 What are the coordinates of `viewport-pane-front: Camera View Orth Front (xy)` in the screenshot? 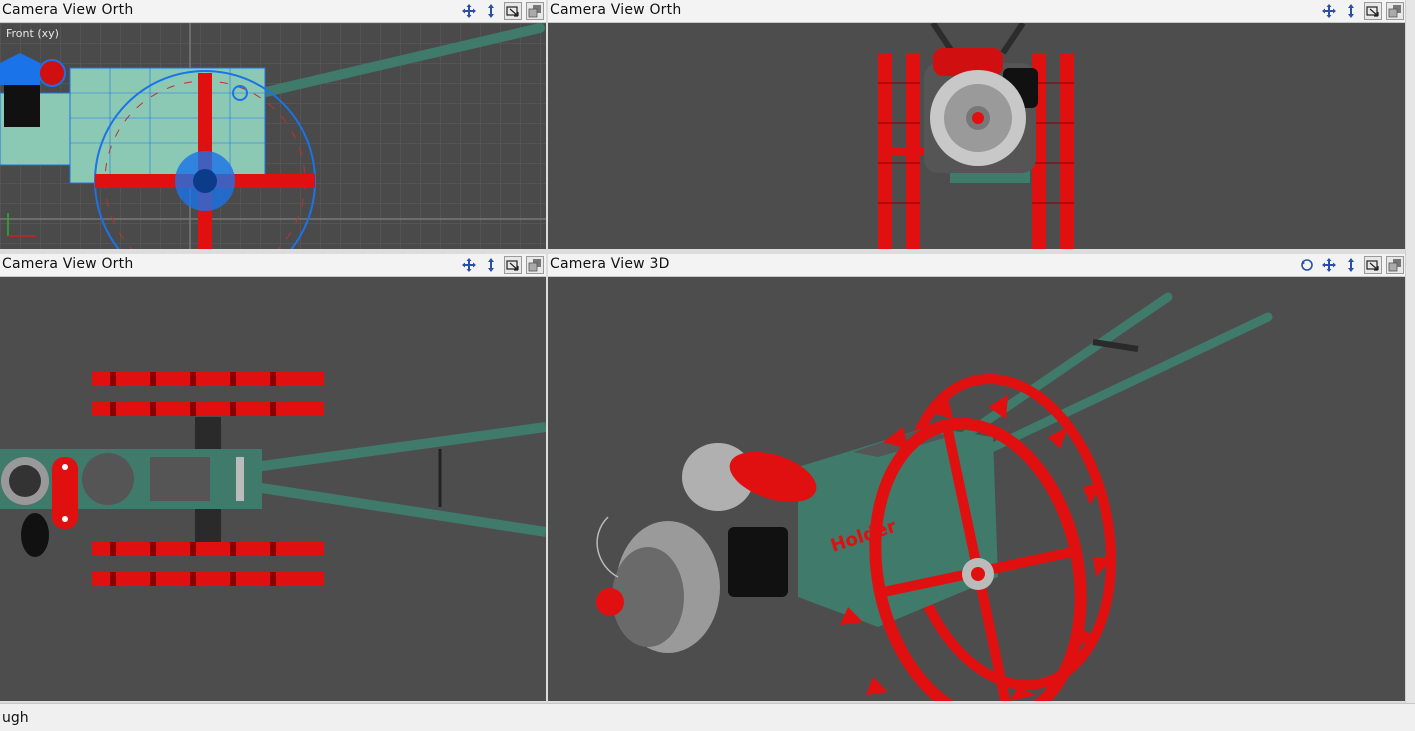 It's located at (273, 124).